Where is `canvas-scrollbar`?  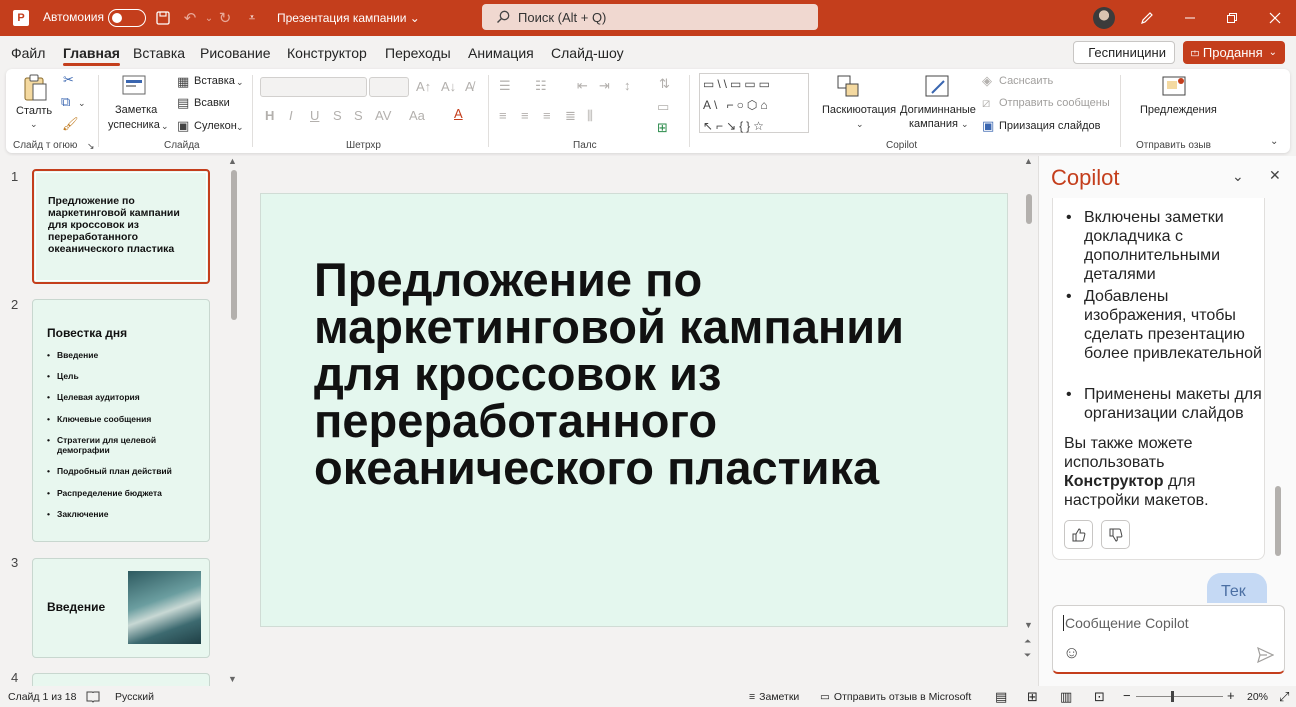 canvas-scrollbar is located at coordinates (1029, 209).